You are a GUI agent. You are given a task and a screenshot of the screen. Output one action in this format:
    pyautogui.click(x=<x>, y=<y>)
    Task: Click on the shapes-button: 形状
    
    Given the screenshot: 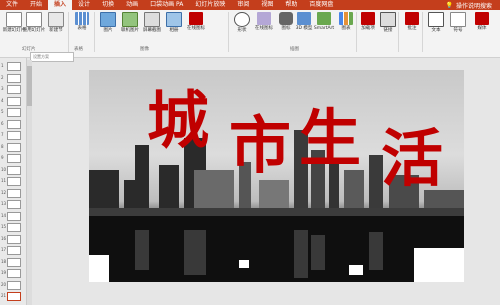 What is the action you would take?
    pyautogui.click(x=242, y=23)
    